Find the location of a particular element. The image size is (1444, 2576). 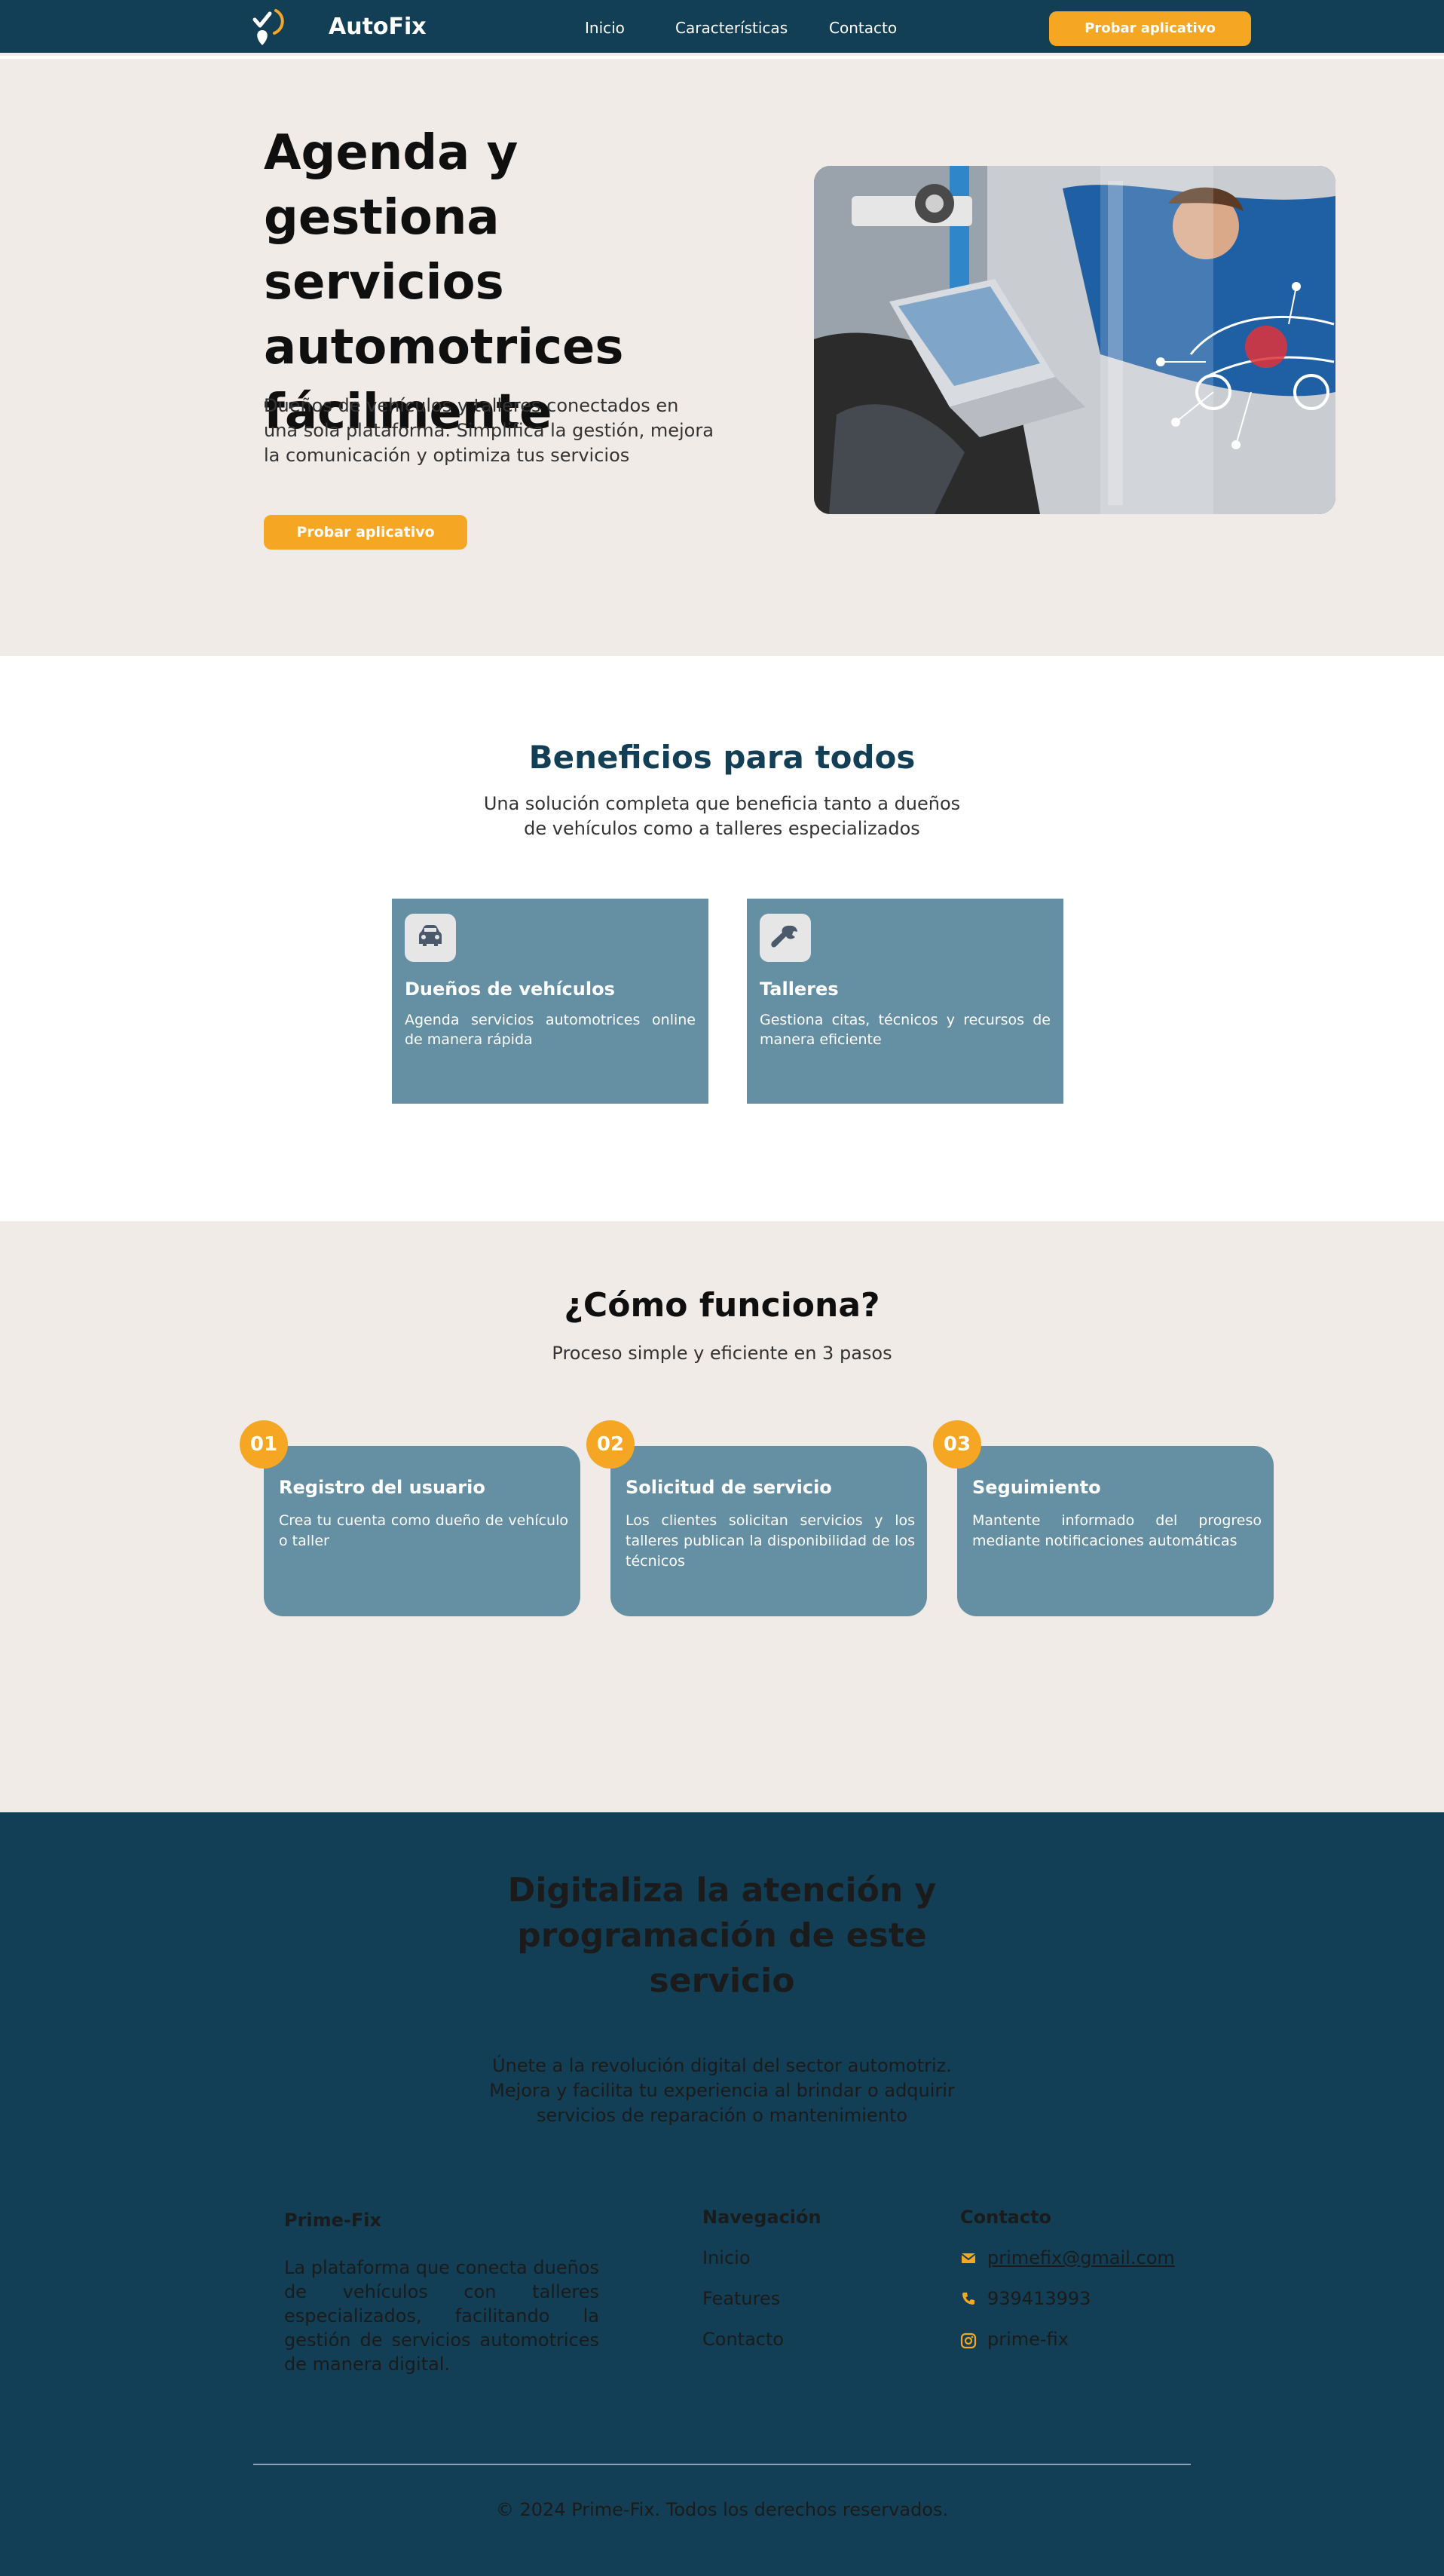

contact-phone: 939413993 is located at coordinates (1039, 2298).